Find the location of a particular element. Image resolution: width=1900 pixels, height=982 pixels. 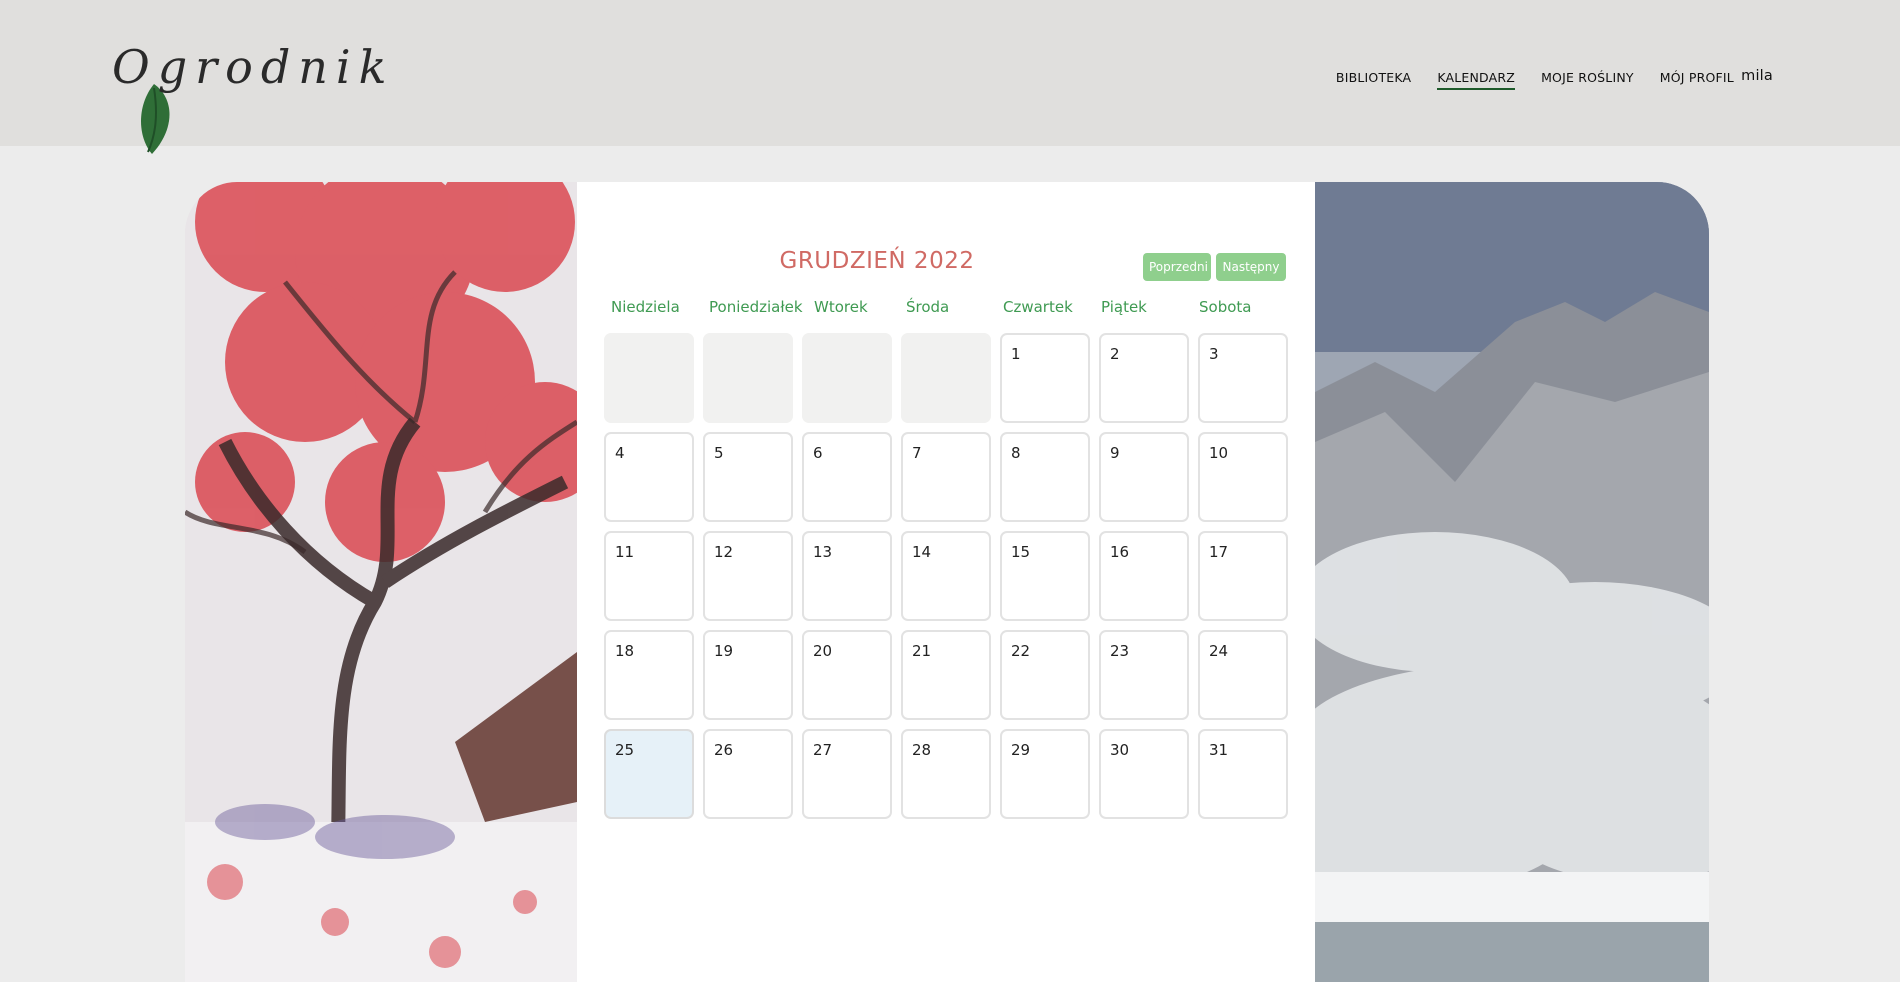

calendar-day-cell: 30 is located at coordinates (1144, 774).